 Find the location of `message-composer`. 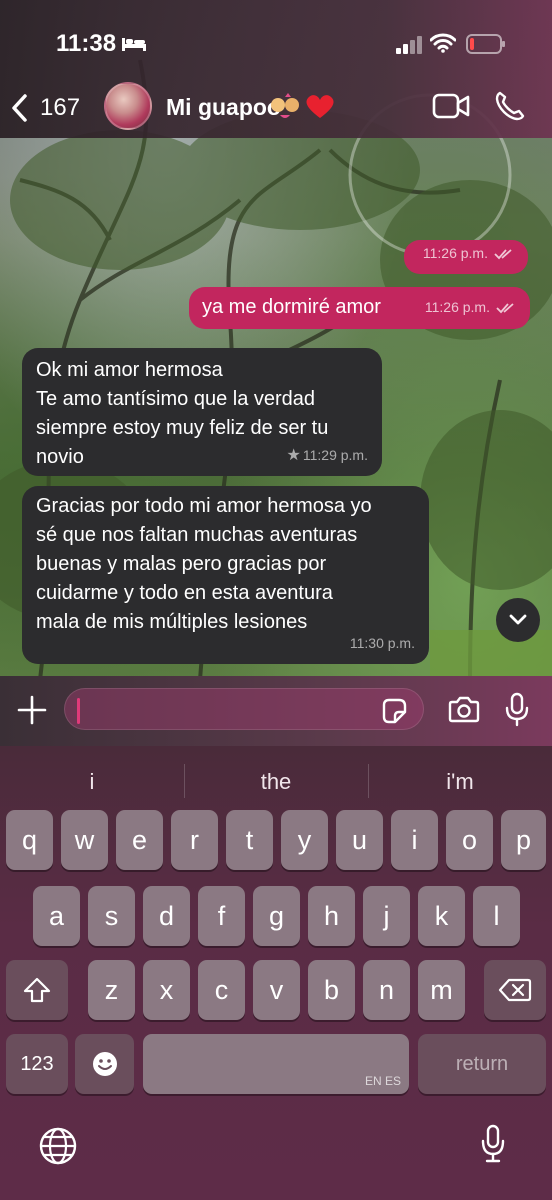

message-composer is located at coordinates (276, 711).